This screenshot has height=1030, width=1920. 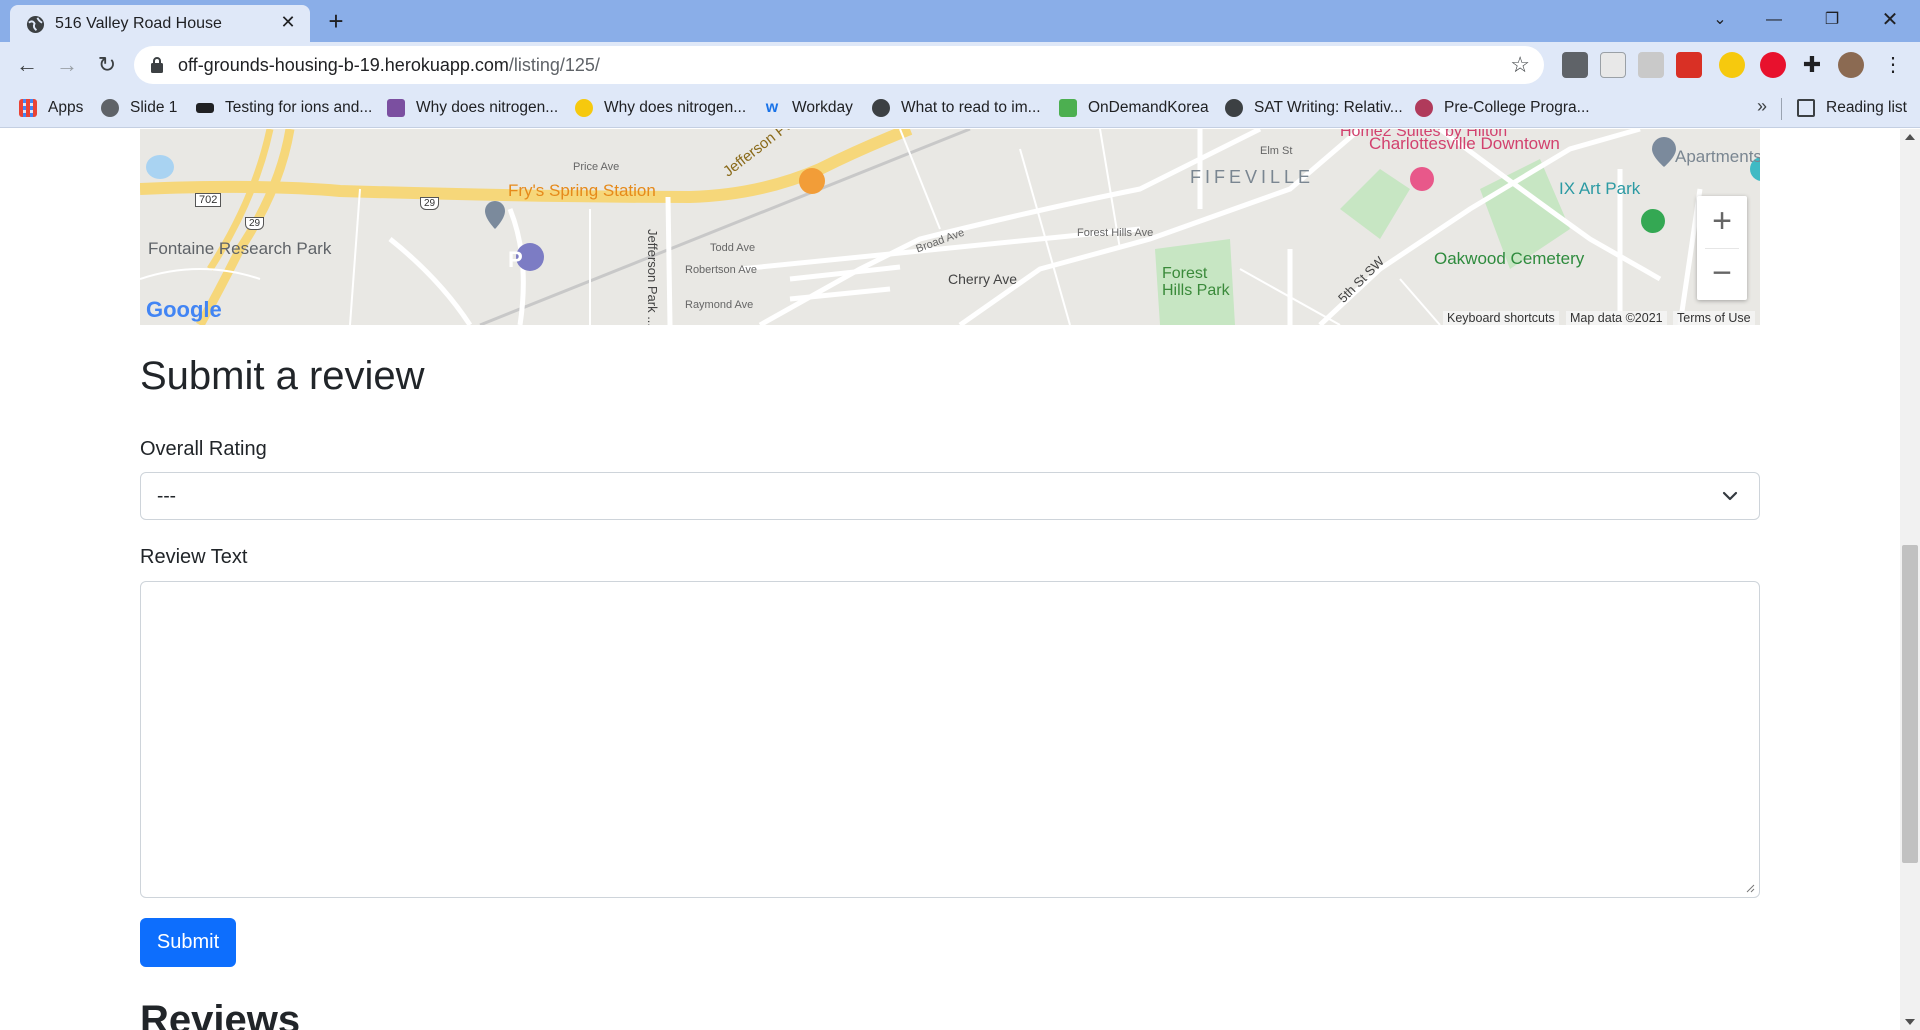 I want to click on url-host: off-grounds-housing-b-19.herokuapp.com, so click(x=343, y=65).